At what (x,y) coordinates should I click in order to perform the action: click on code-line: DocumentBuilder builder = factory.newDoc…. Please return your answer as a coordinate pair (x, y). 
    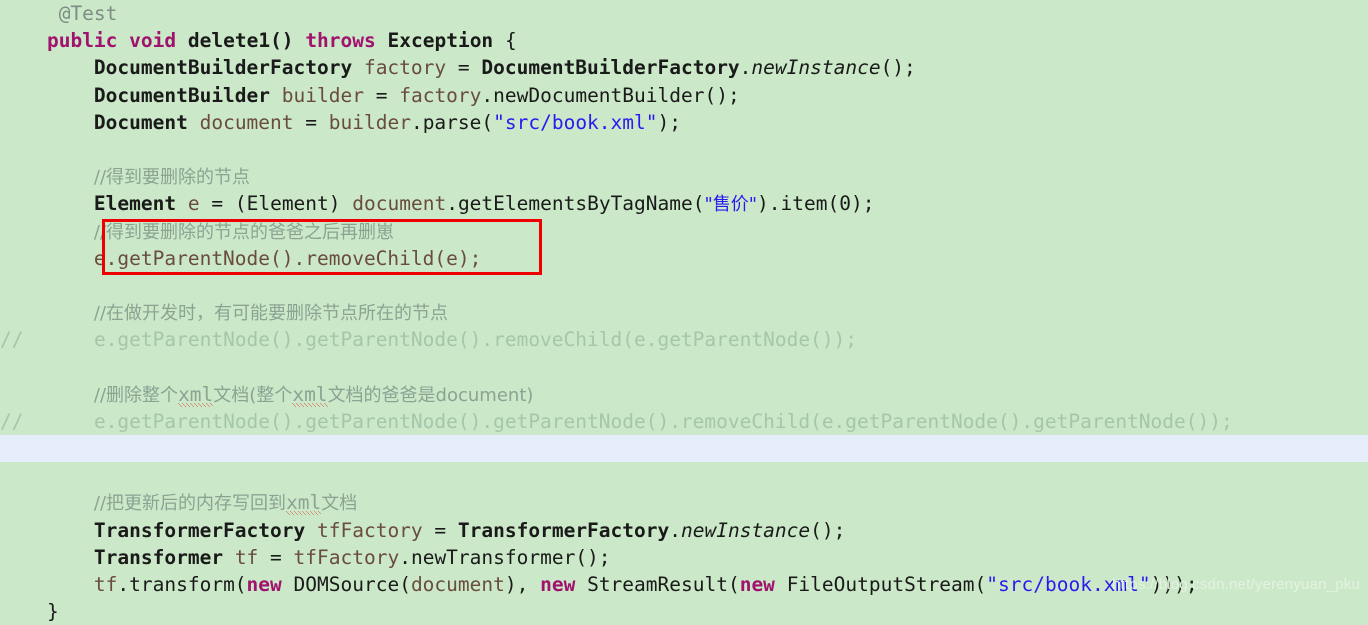
    Looking at the image, I should click on (684, 95).